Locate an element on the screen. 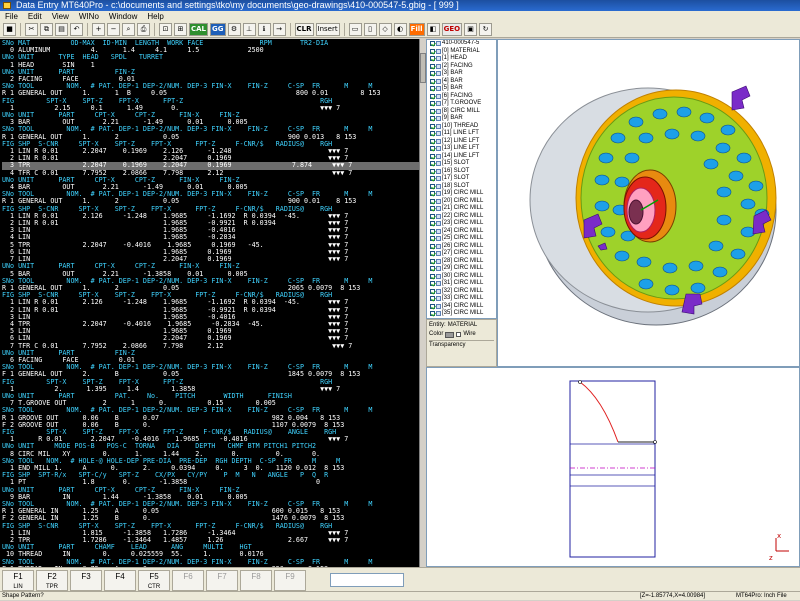 This screenshot has height=601, width=800. f9-key: F9 is located at coordinates (290, 580).